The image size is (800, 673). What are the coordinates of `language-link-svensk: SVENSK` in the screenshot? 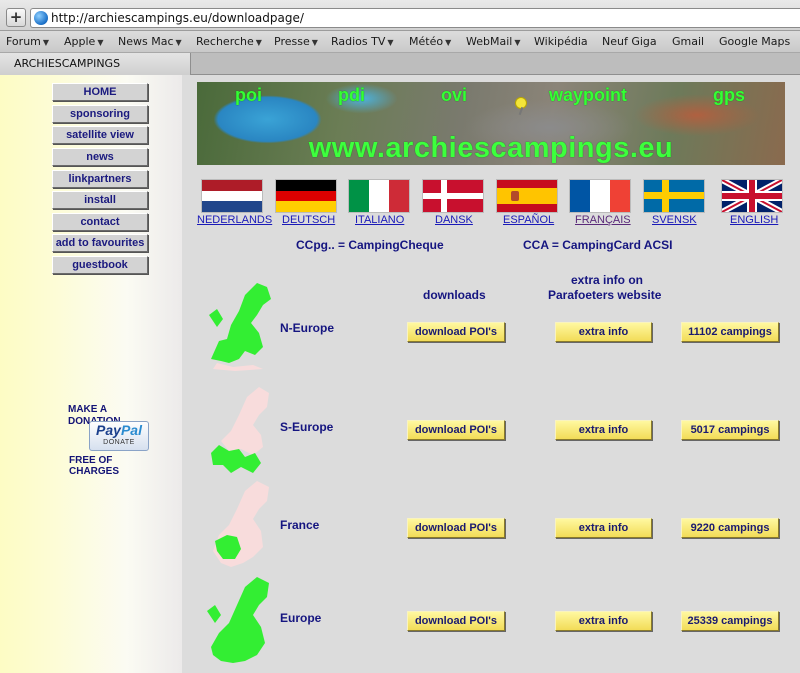 It's located at (674, 220).